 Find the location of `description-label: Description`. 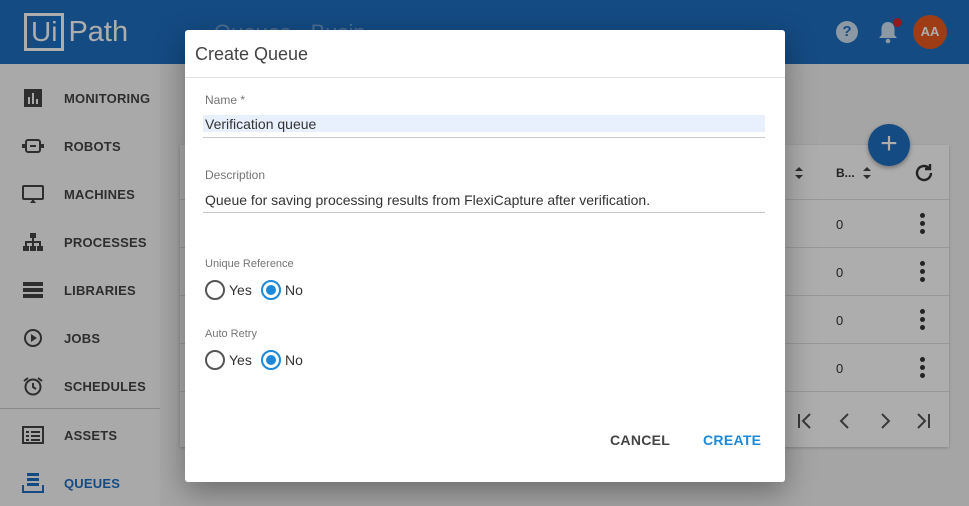

description-label: Description is located at coordinates (235, 175).